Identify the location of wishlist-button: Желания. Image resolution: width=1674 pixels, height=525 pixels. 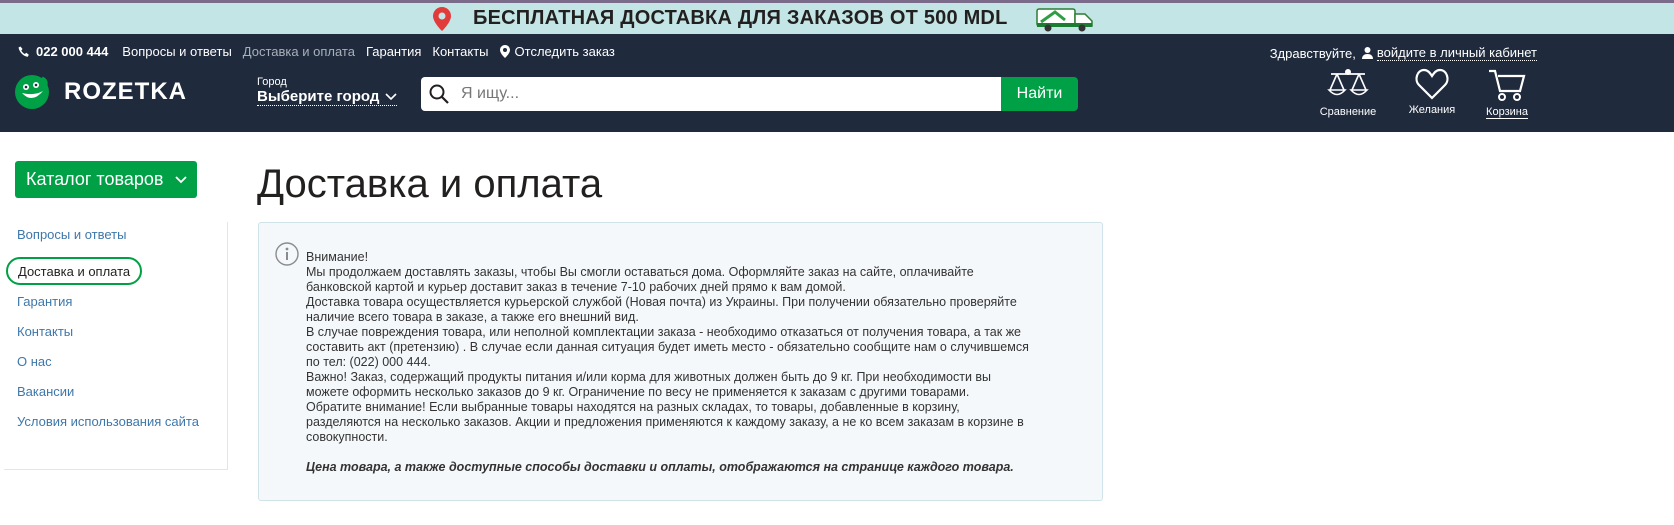
(1432, 93).